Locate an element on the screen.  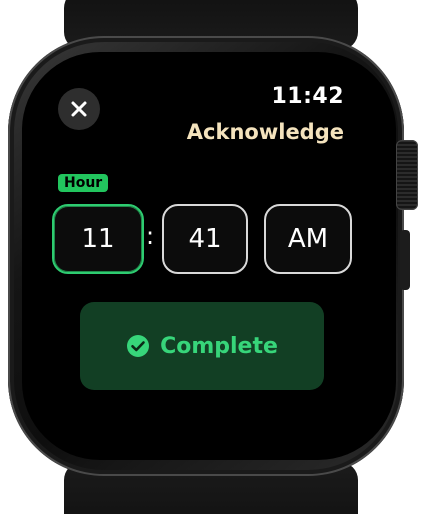
minute-value: 41 is located at coordinates (205, 239).